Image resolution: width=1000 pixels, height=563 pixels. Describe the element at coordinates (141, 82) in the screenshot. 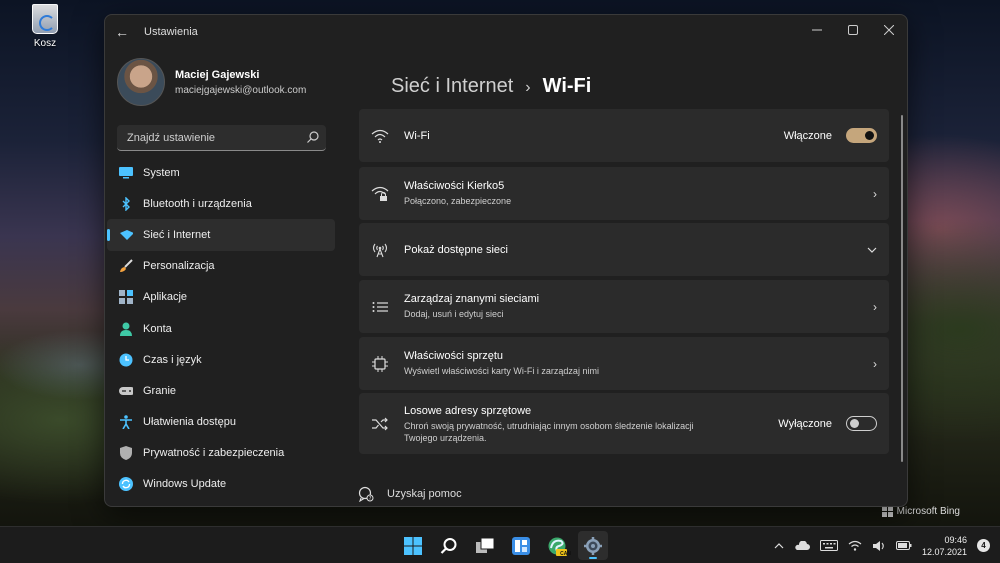

I see `avatar` at that location.